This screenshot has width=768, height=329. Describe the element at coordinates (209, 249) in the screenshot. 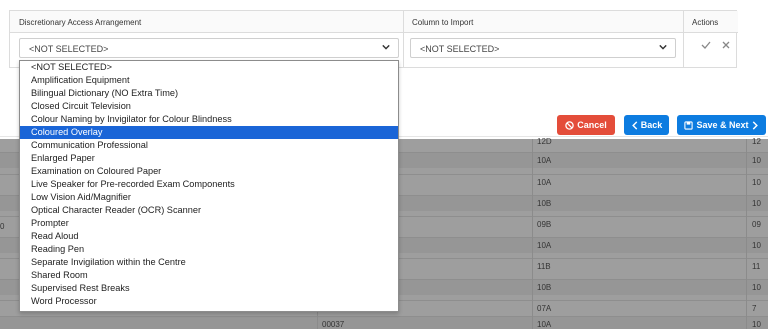

I see `dropdown-option: Reading Pen` at that location.